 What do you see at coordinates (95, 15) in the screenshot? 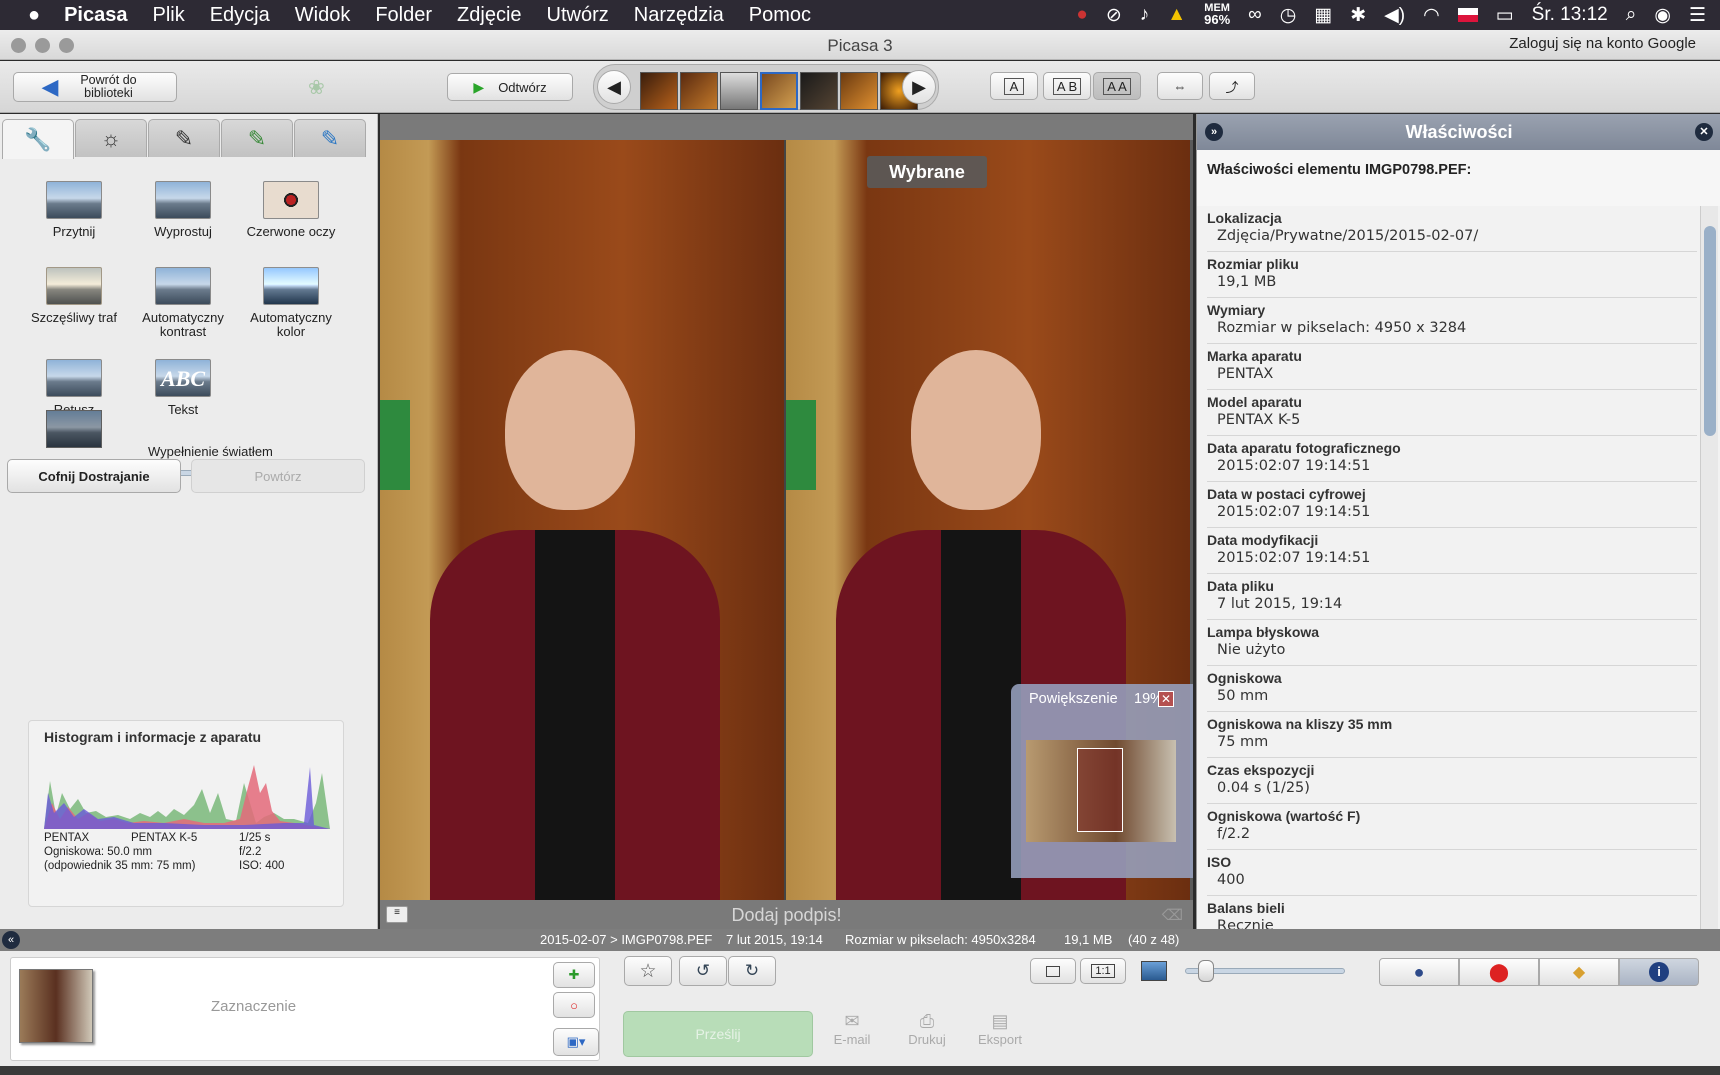
I see `menu-picasa: Picasa` at bounding box center [95, 15].